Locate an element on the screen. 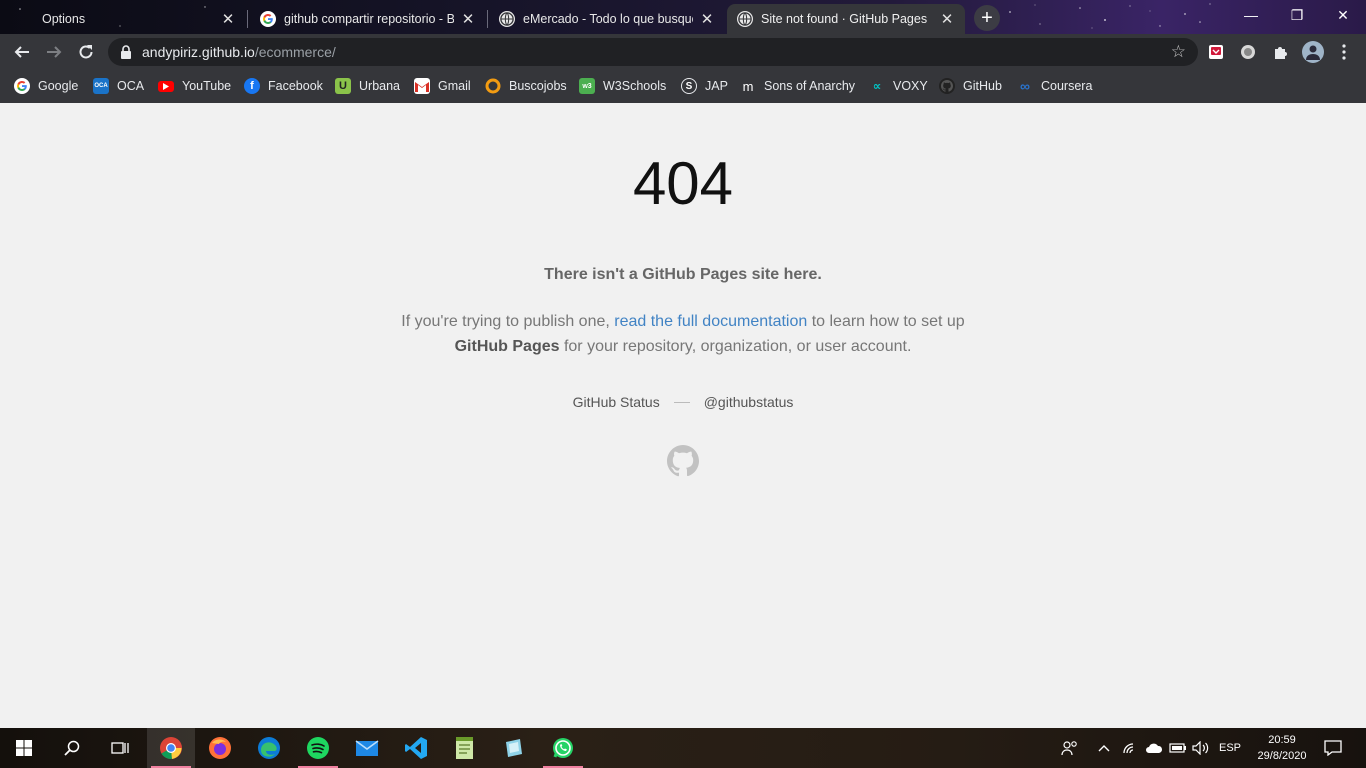 The width and height of the screenshot is (1366, 768). taskbar-edge is located at coordinates (269, 748).